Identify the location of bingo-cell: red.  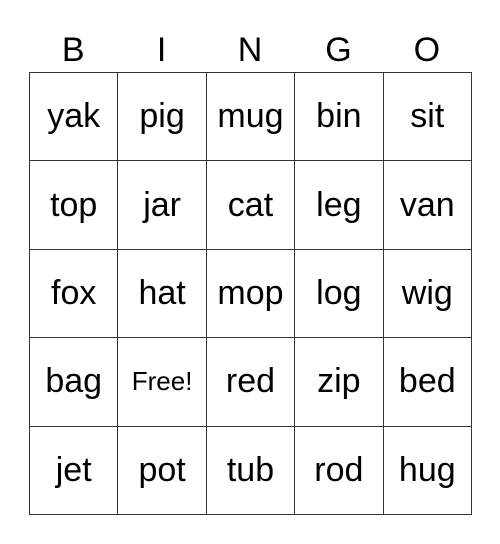
(250, 382).